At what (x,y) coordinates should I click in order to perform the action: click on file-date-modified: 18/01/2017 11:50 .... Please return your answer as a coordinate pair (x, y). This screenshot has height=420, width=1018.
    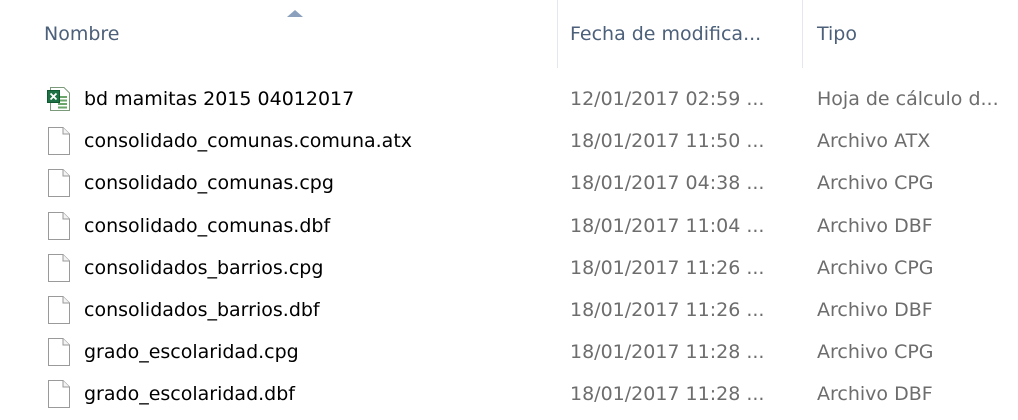
    Looking at the image, I should click on (667, 141).